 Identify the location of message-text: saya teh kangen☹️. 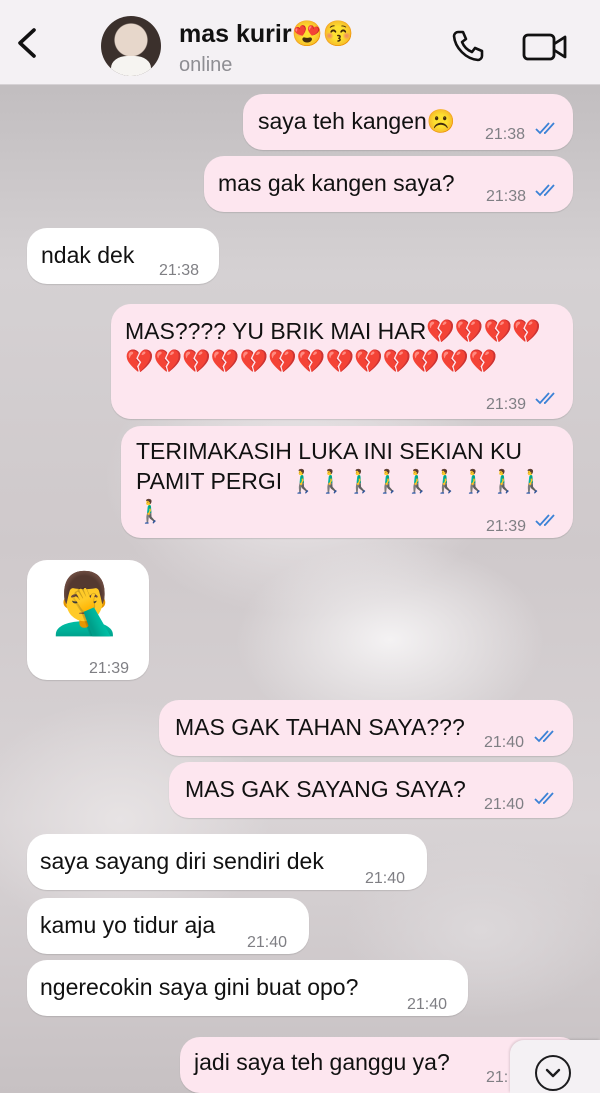
(357, 121).